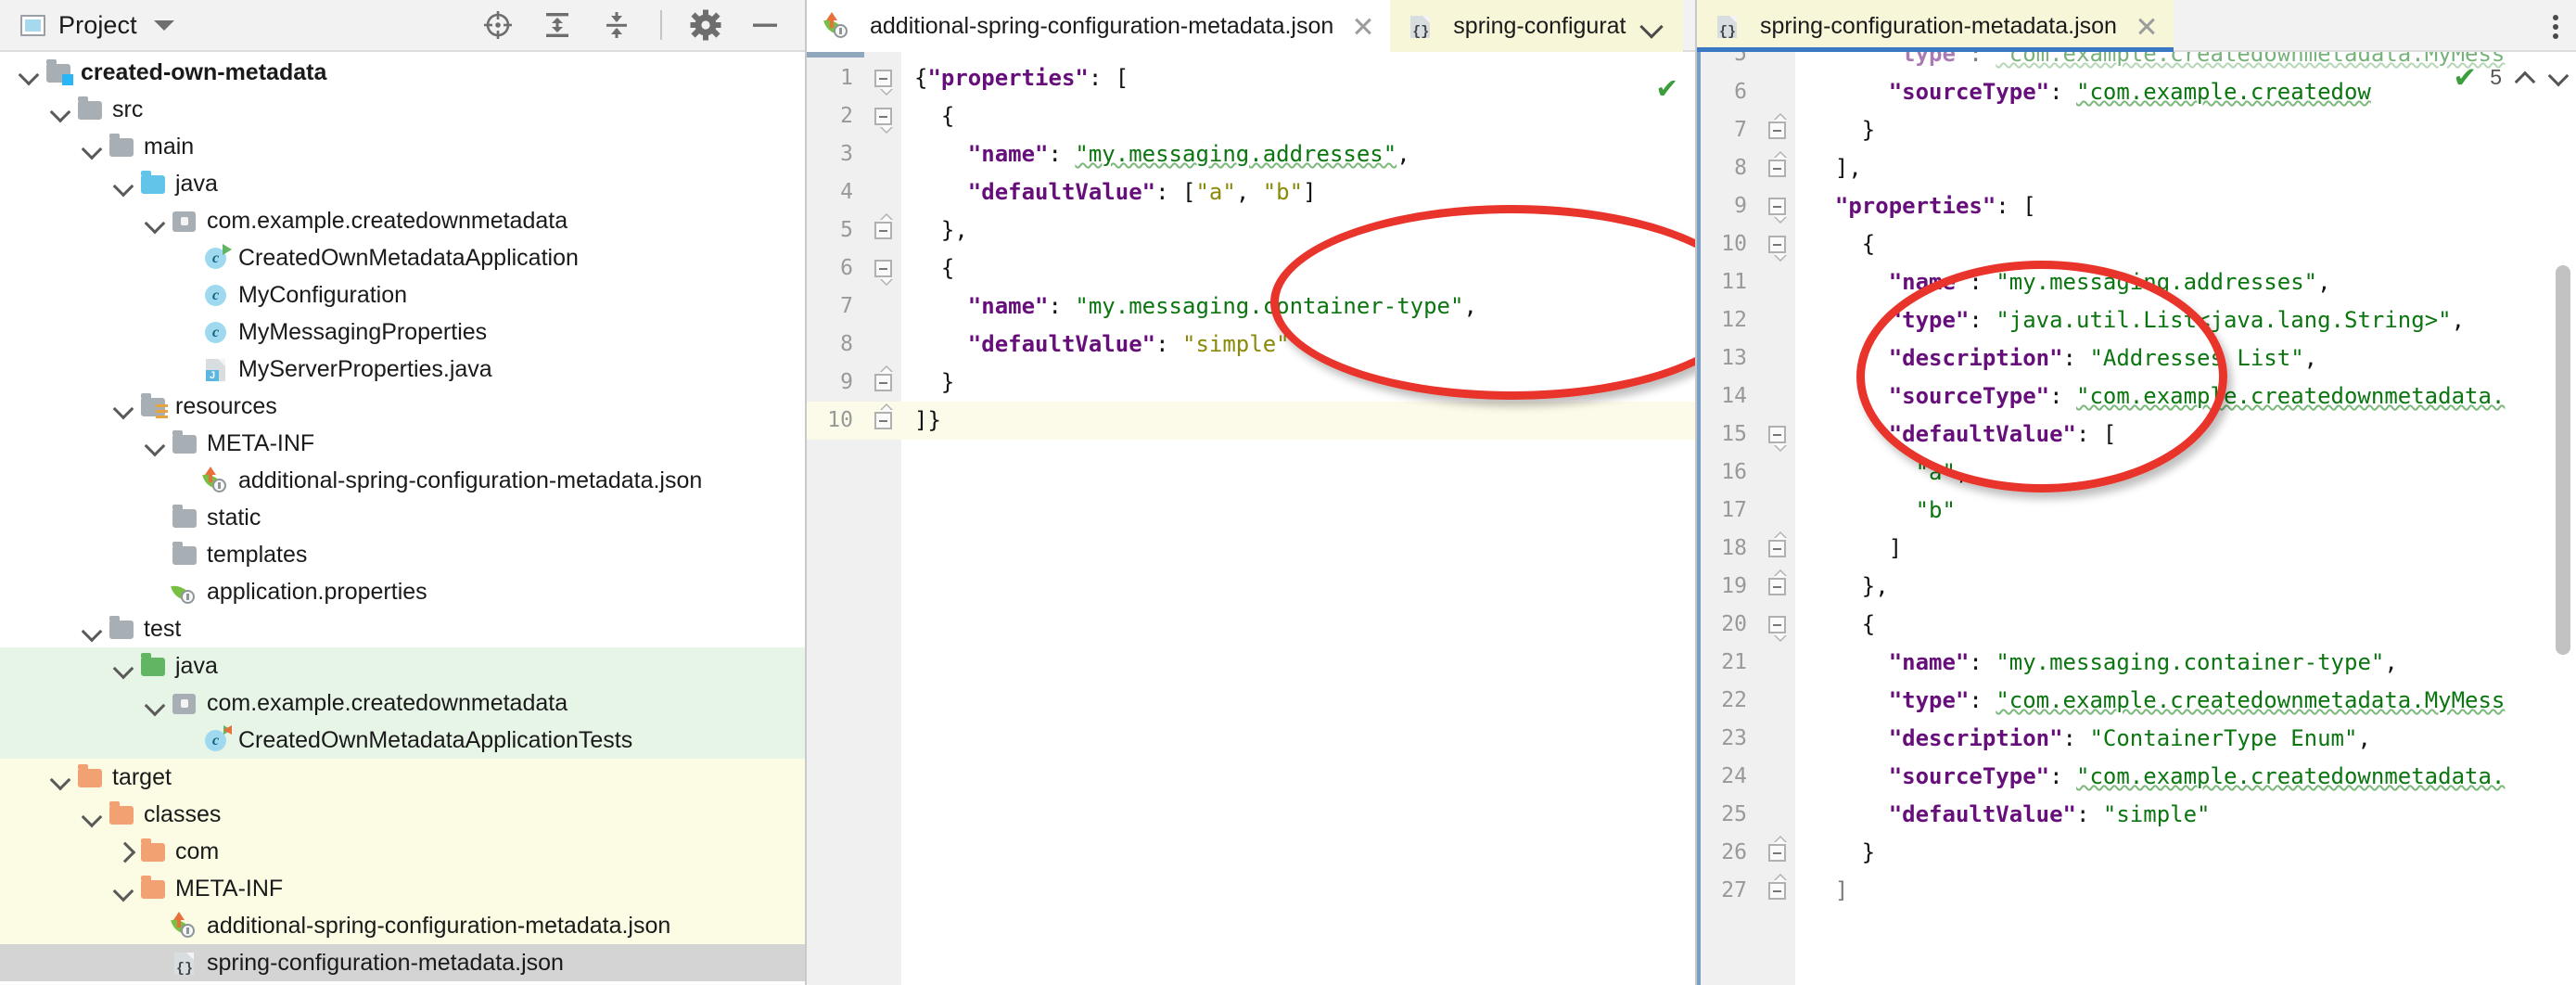 This screenshot has height=985, width=2576. What do you see at coordinates (2185, 435) in the screenshot?
I see `code-line: "defaultValue": [` at bounding box center [2185, 435].